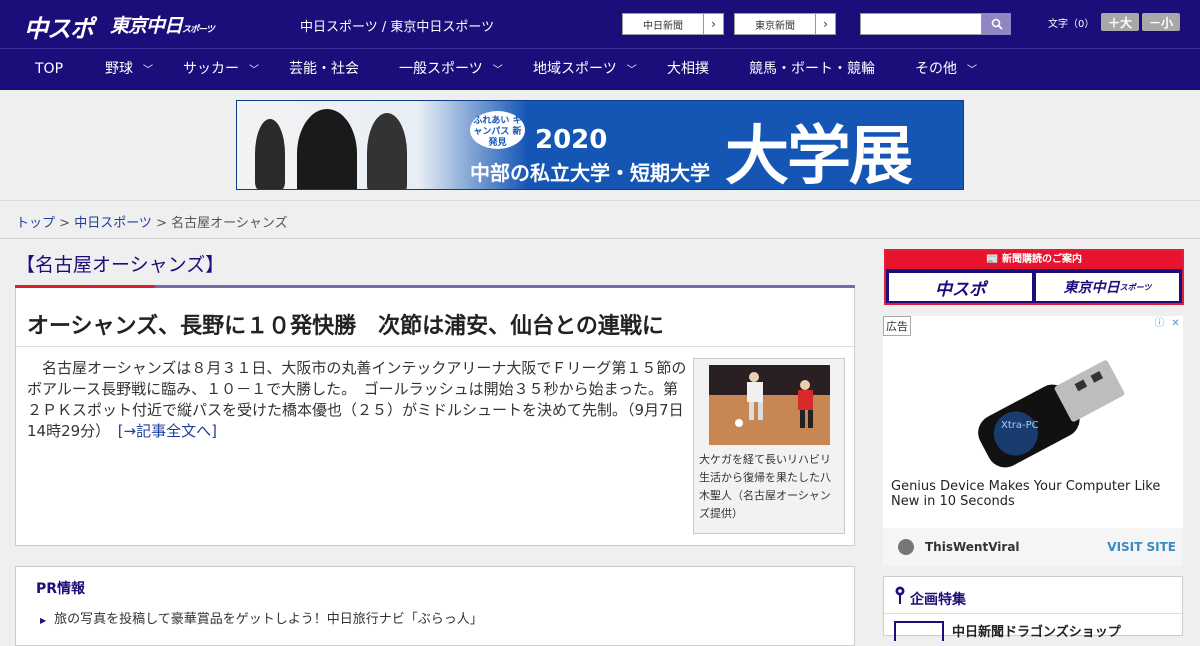 The width and height of the screenshot is (1200, 646). I want to click on breadcrumb-home: トップ, so click(35, 223).